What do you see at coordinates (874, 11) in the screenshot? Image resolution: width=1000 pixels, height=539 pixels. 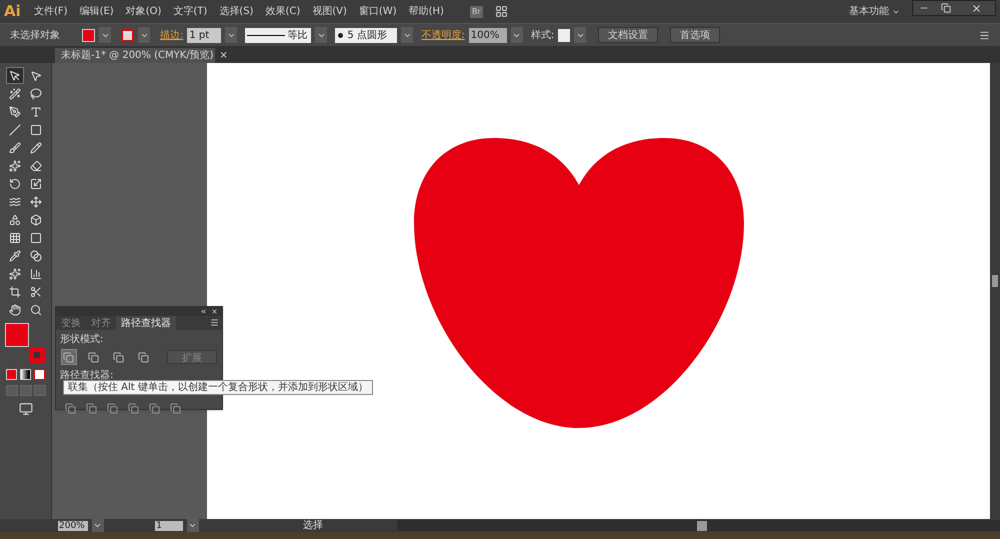 I see `workspace-switcher: 基本功能` at bounding box center [874, 11].